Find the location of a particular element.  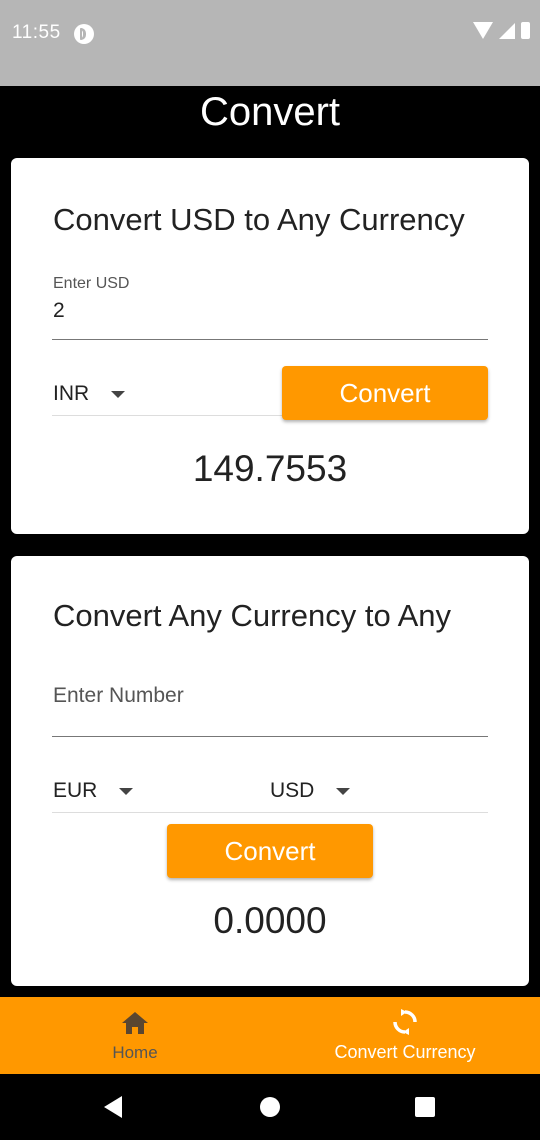

nav-item-home: Home is located at coordinates (135, 1035).